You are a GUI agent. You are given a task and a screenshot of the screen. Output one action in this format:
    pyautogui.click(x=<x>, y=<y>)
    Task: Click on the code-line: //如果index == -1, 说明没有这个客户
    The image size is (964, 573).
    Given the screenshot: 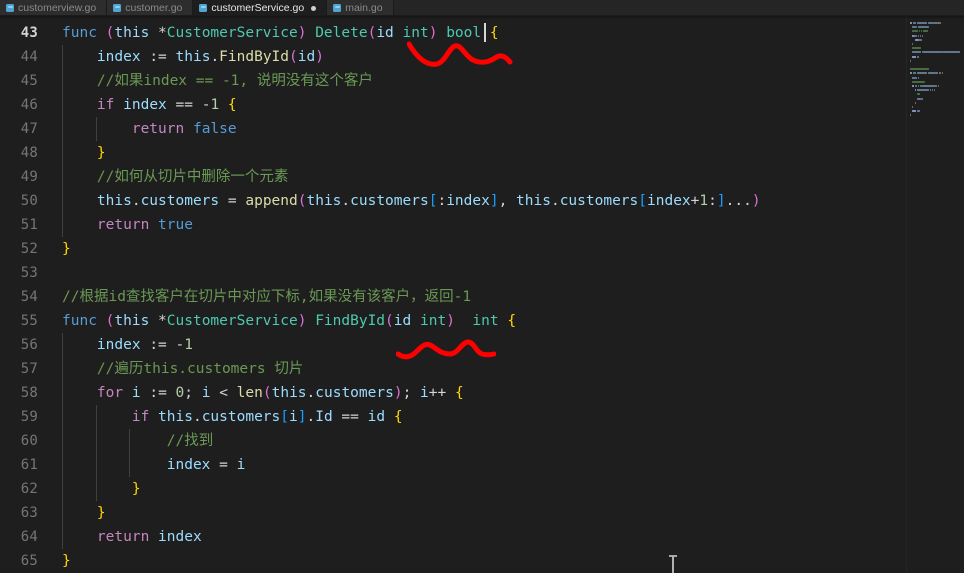 What is the action you would take?
    pyautogui.click(x=508, y=81)
    